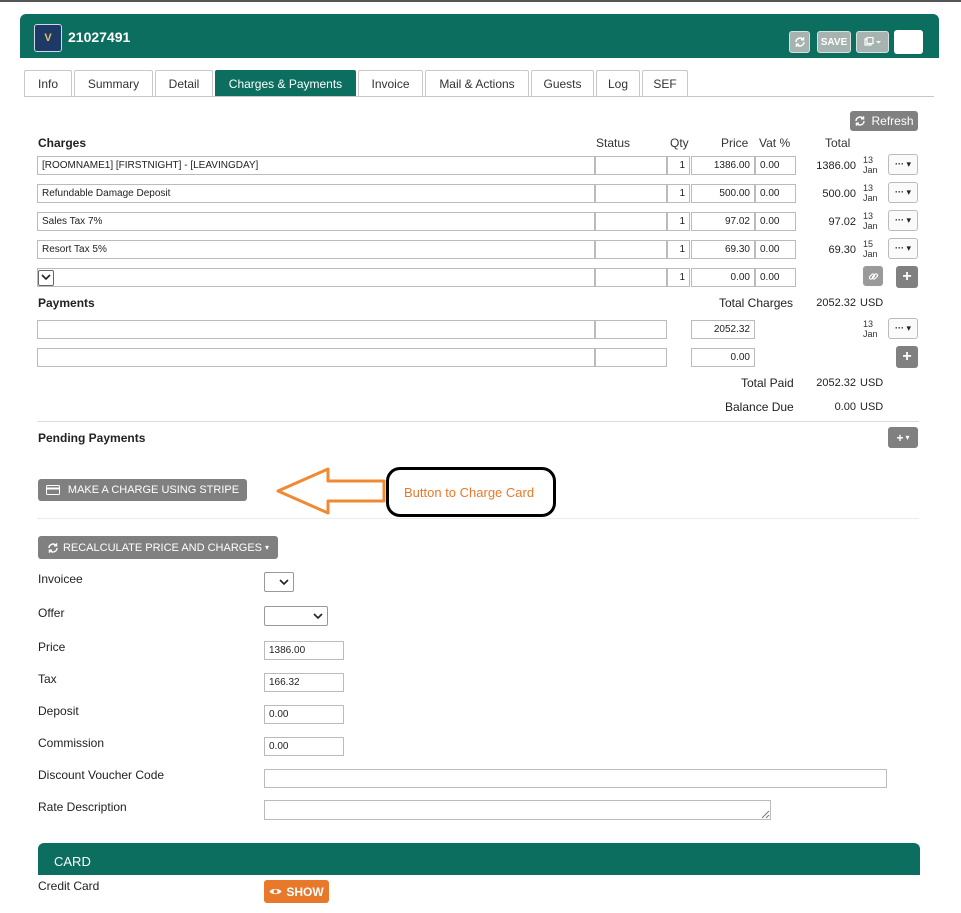 This screenshot has width=961, height=913. Describe the element at coordinates (113, 83) in the screenshot. I see `tab-summary: Summary` at that location.